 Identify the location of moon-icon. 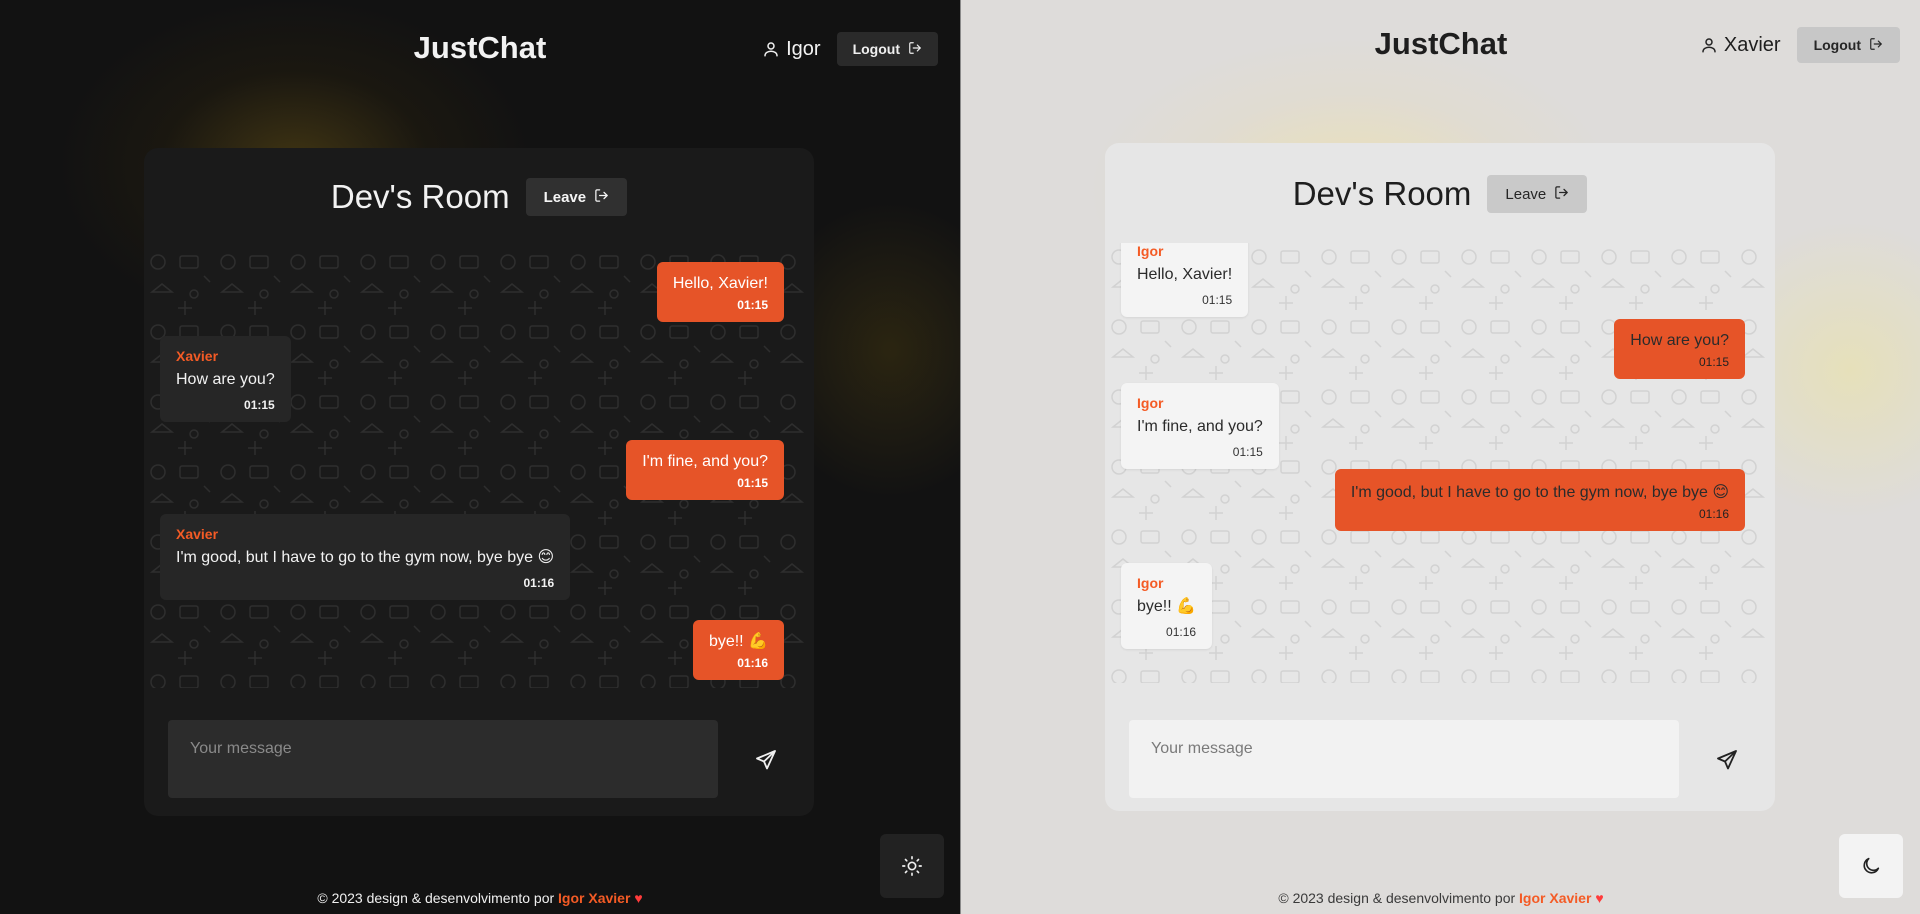
(1871, 865).